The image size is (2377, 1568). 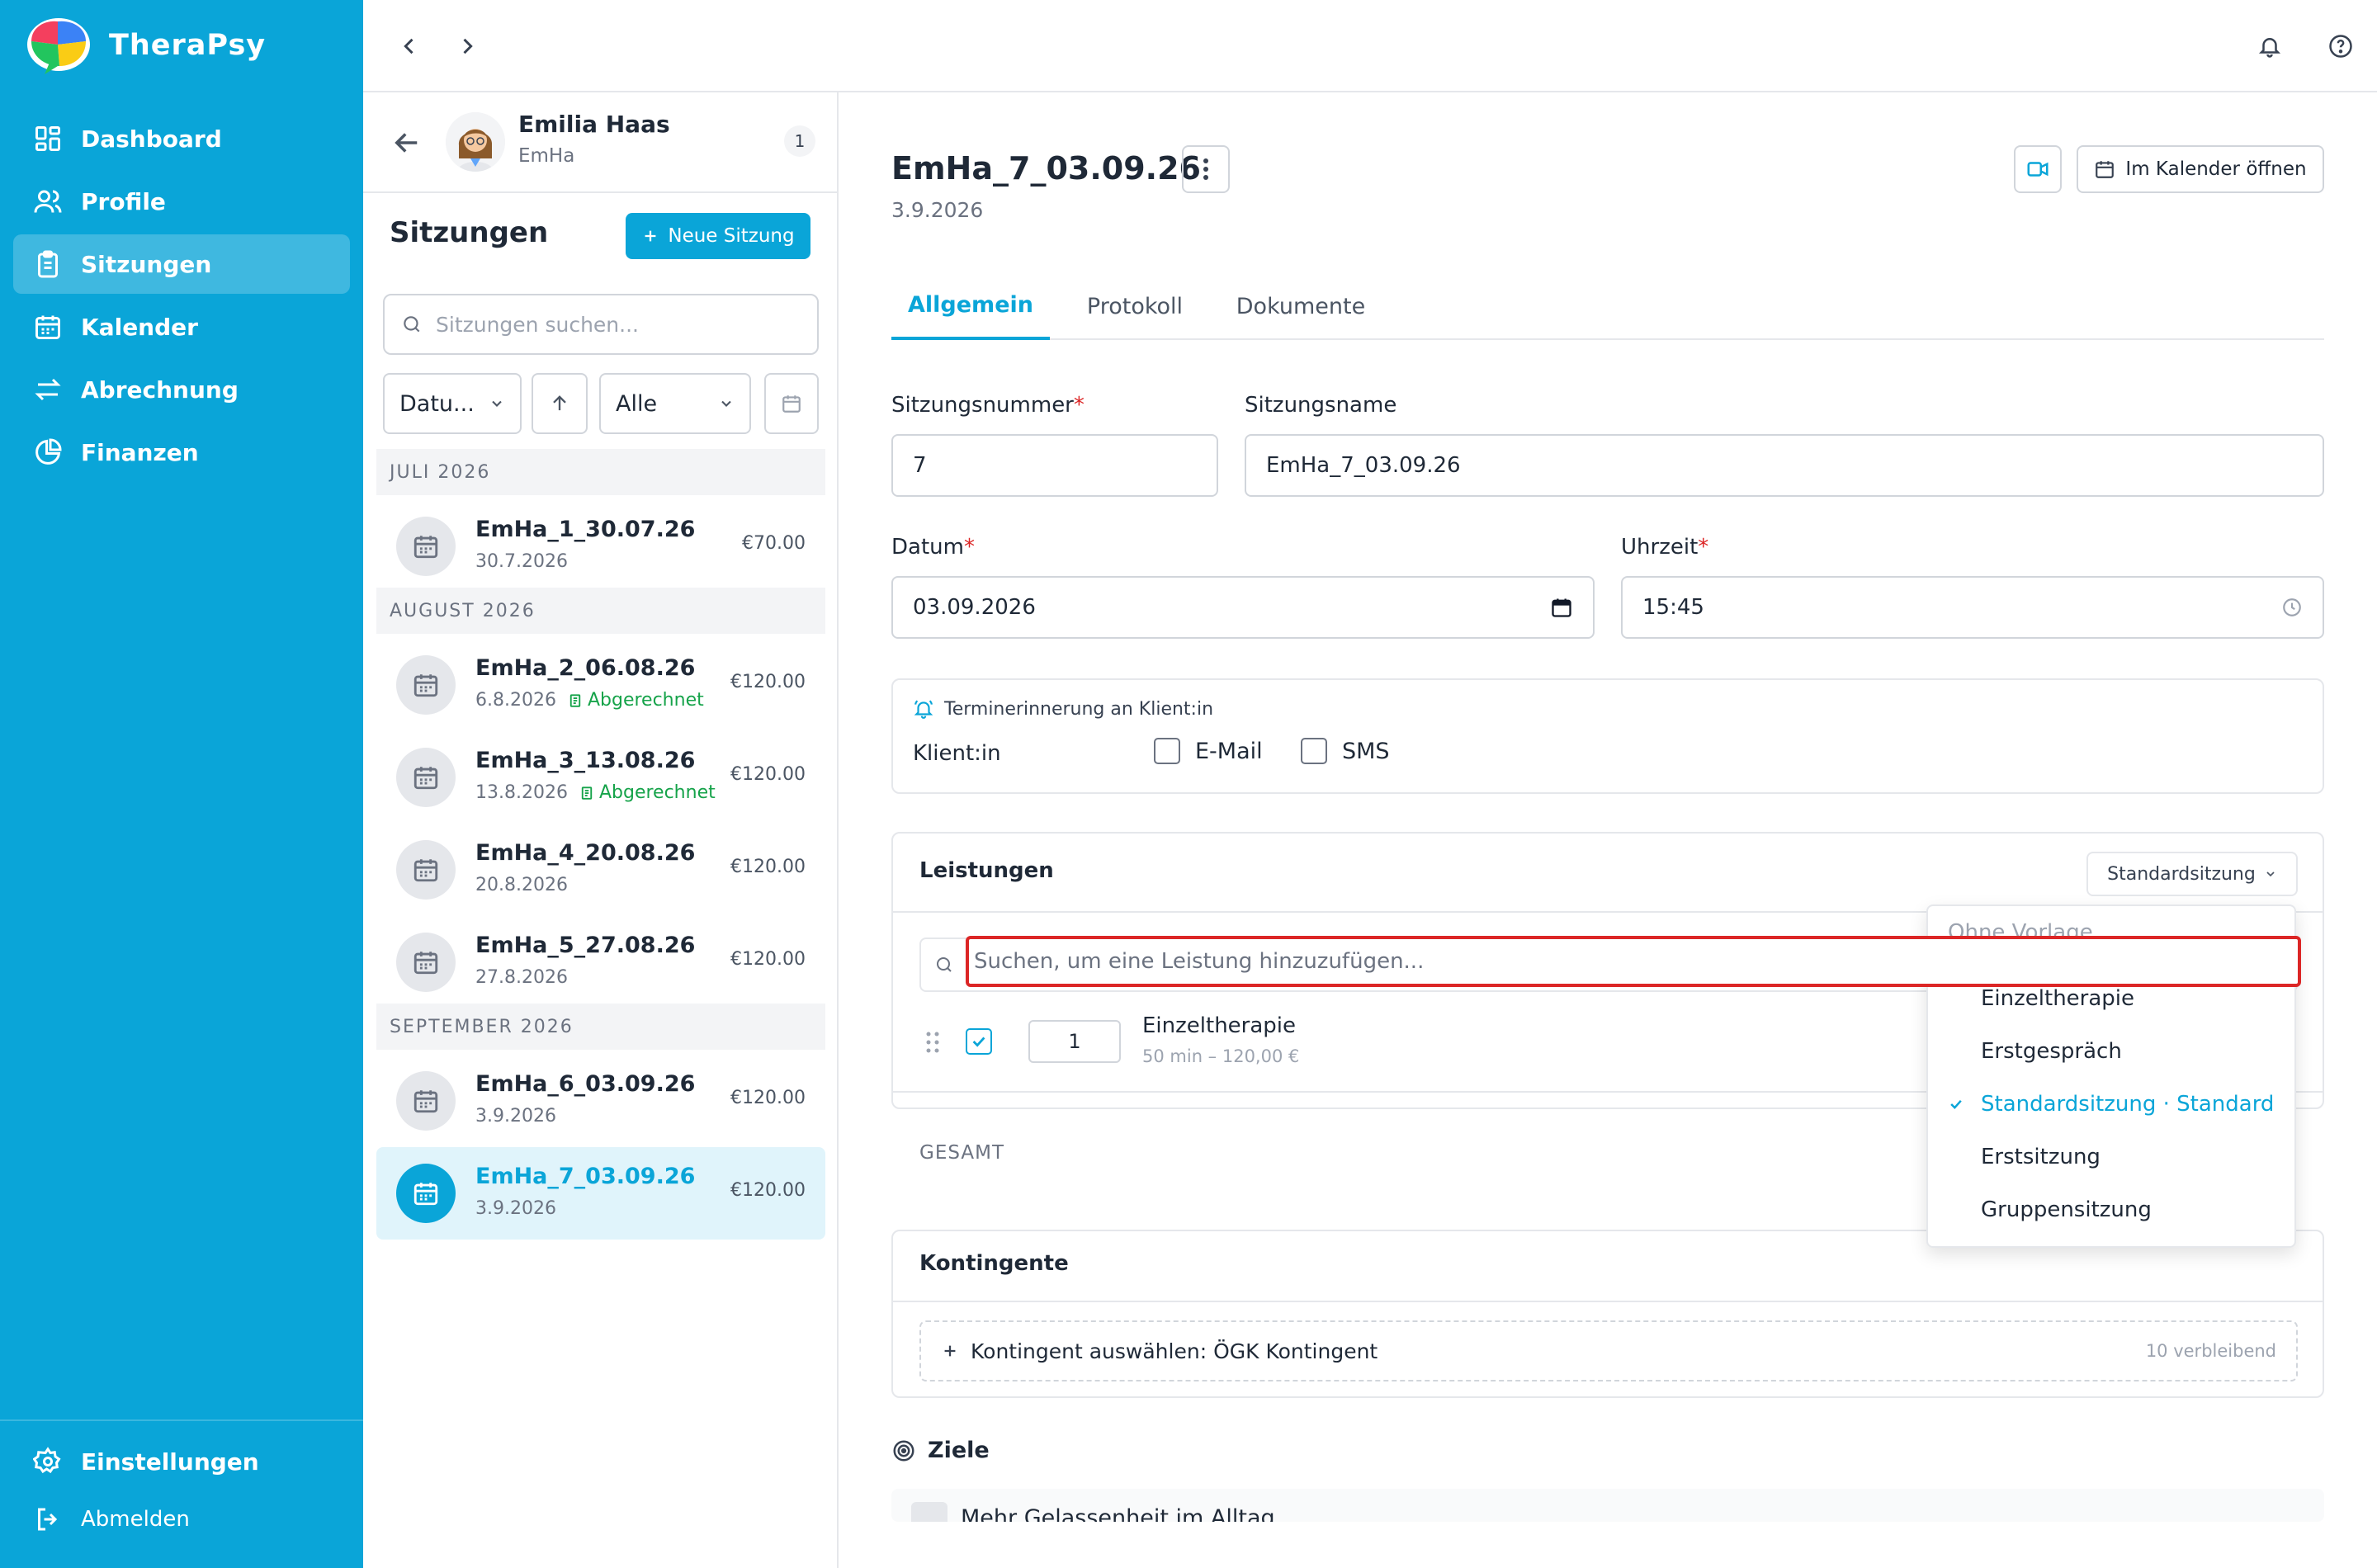 What do you see at coordinates (959, 1450) in the screenshot?
I see `goals-title: Ziele` at bounding box center [959, 1450].